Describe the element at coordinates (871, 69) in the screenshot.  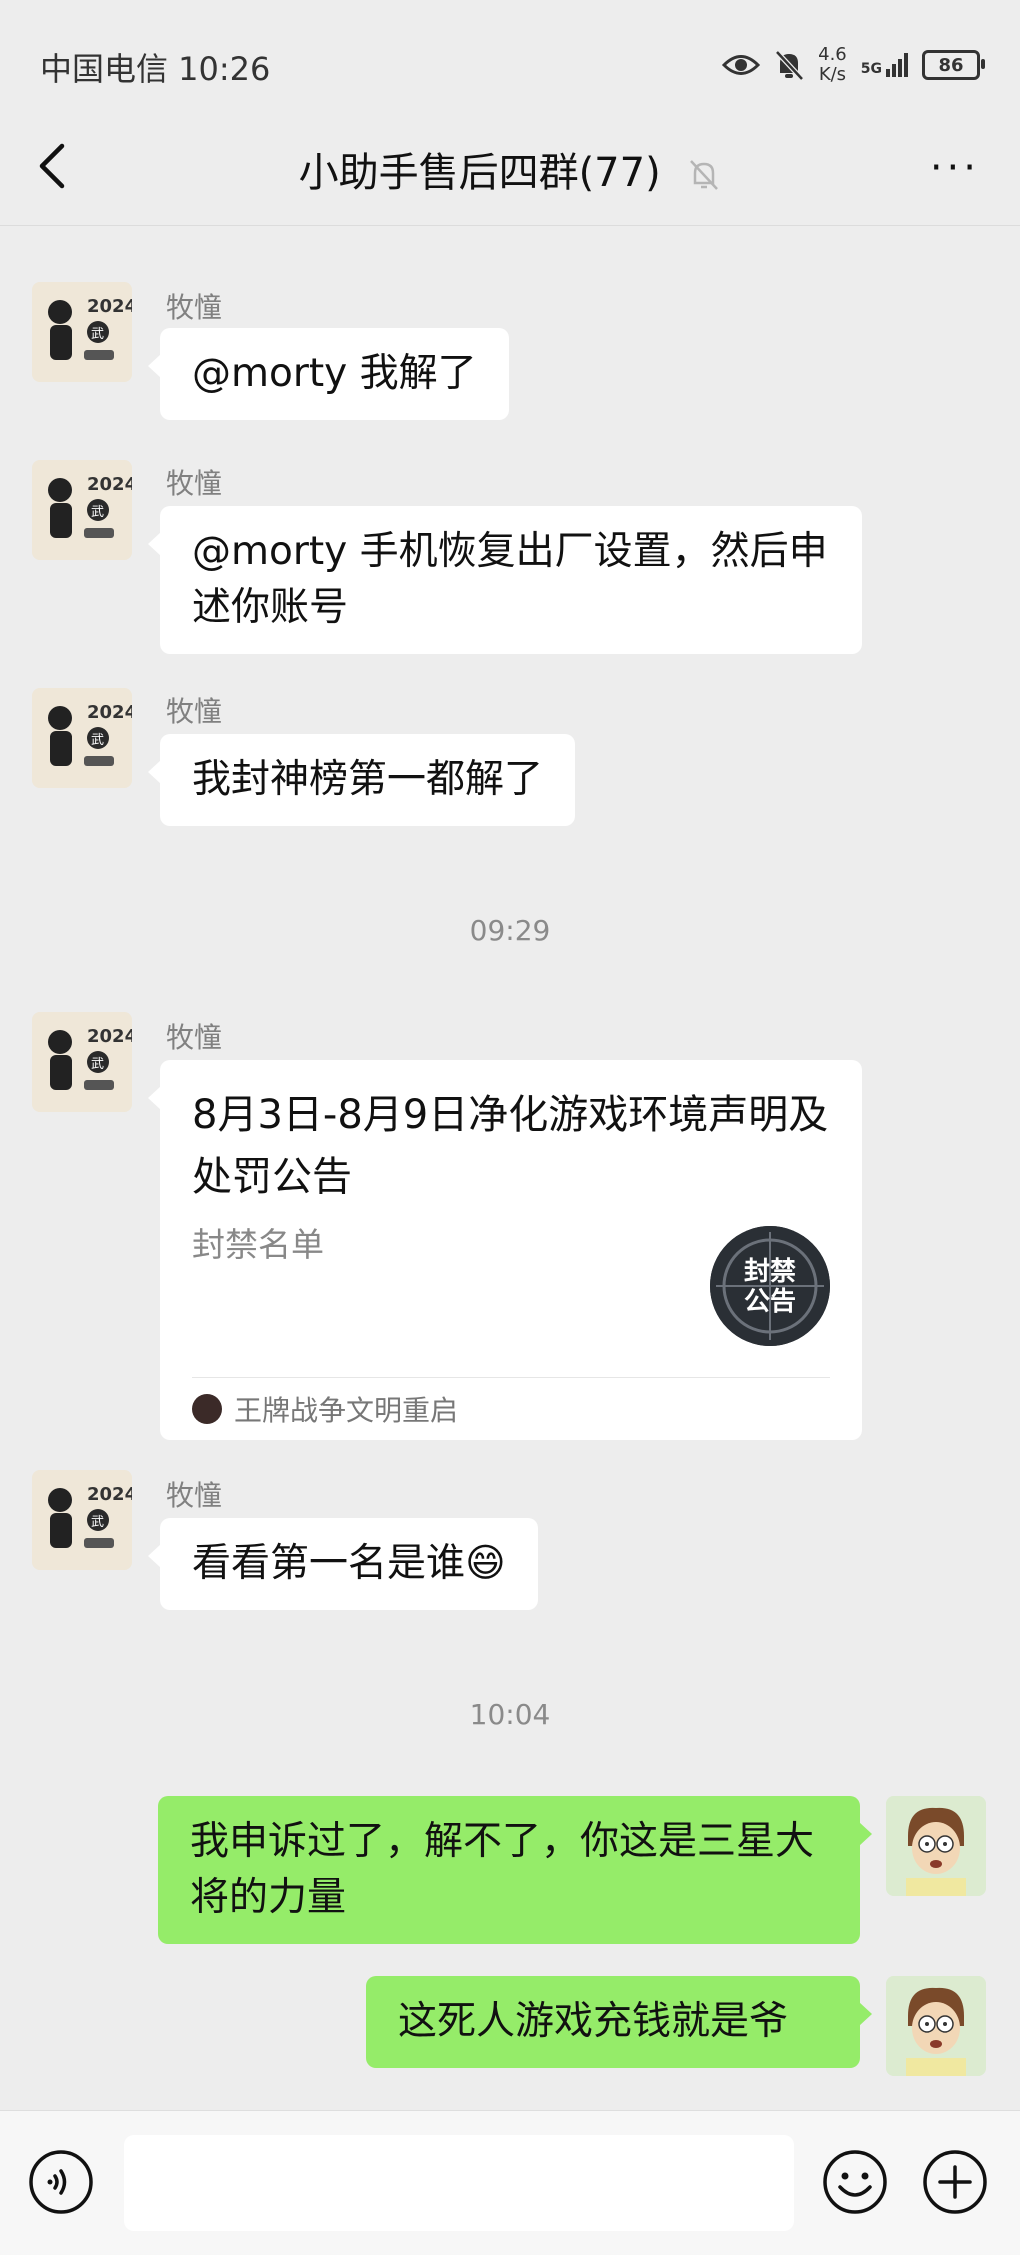
I see `signal-label: 5G` at that location.